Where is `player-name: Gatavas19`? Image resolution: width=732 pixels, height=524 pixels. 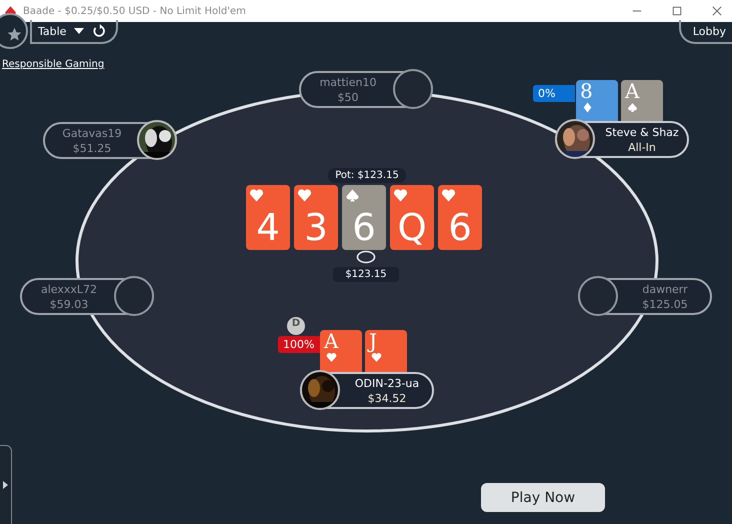
player-name: Gatavas19 is located at coordinates (92, 133).